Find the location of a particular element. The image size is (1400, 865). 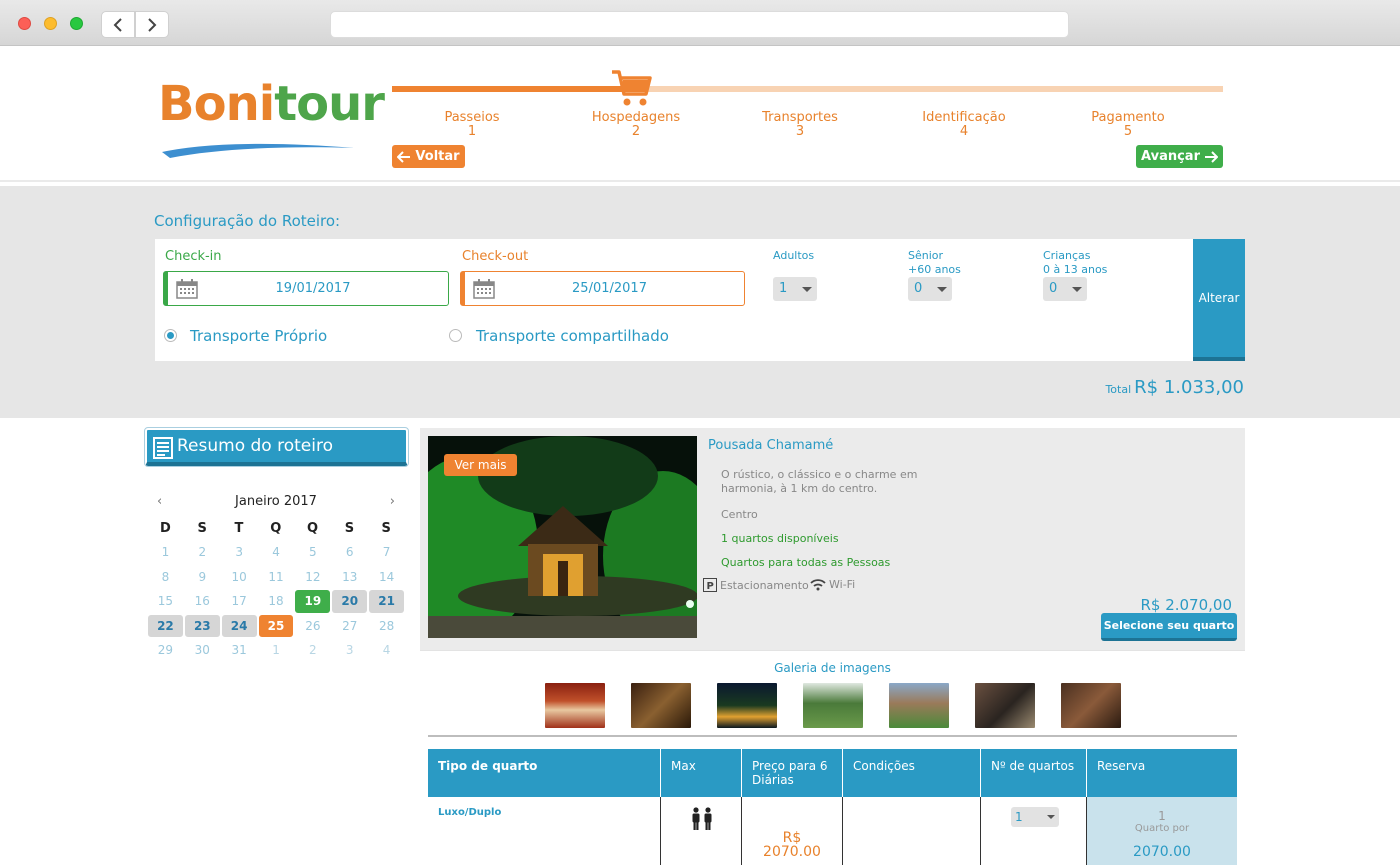

senior-select: 0 is located at coordinates (930, 289).